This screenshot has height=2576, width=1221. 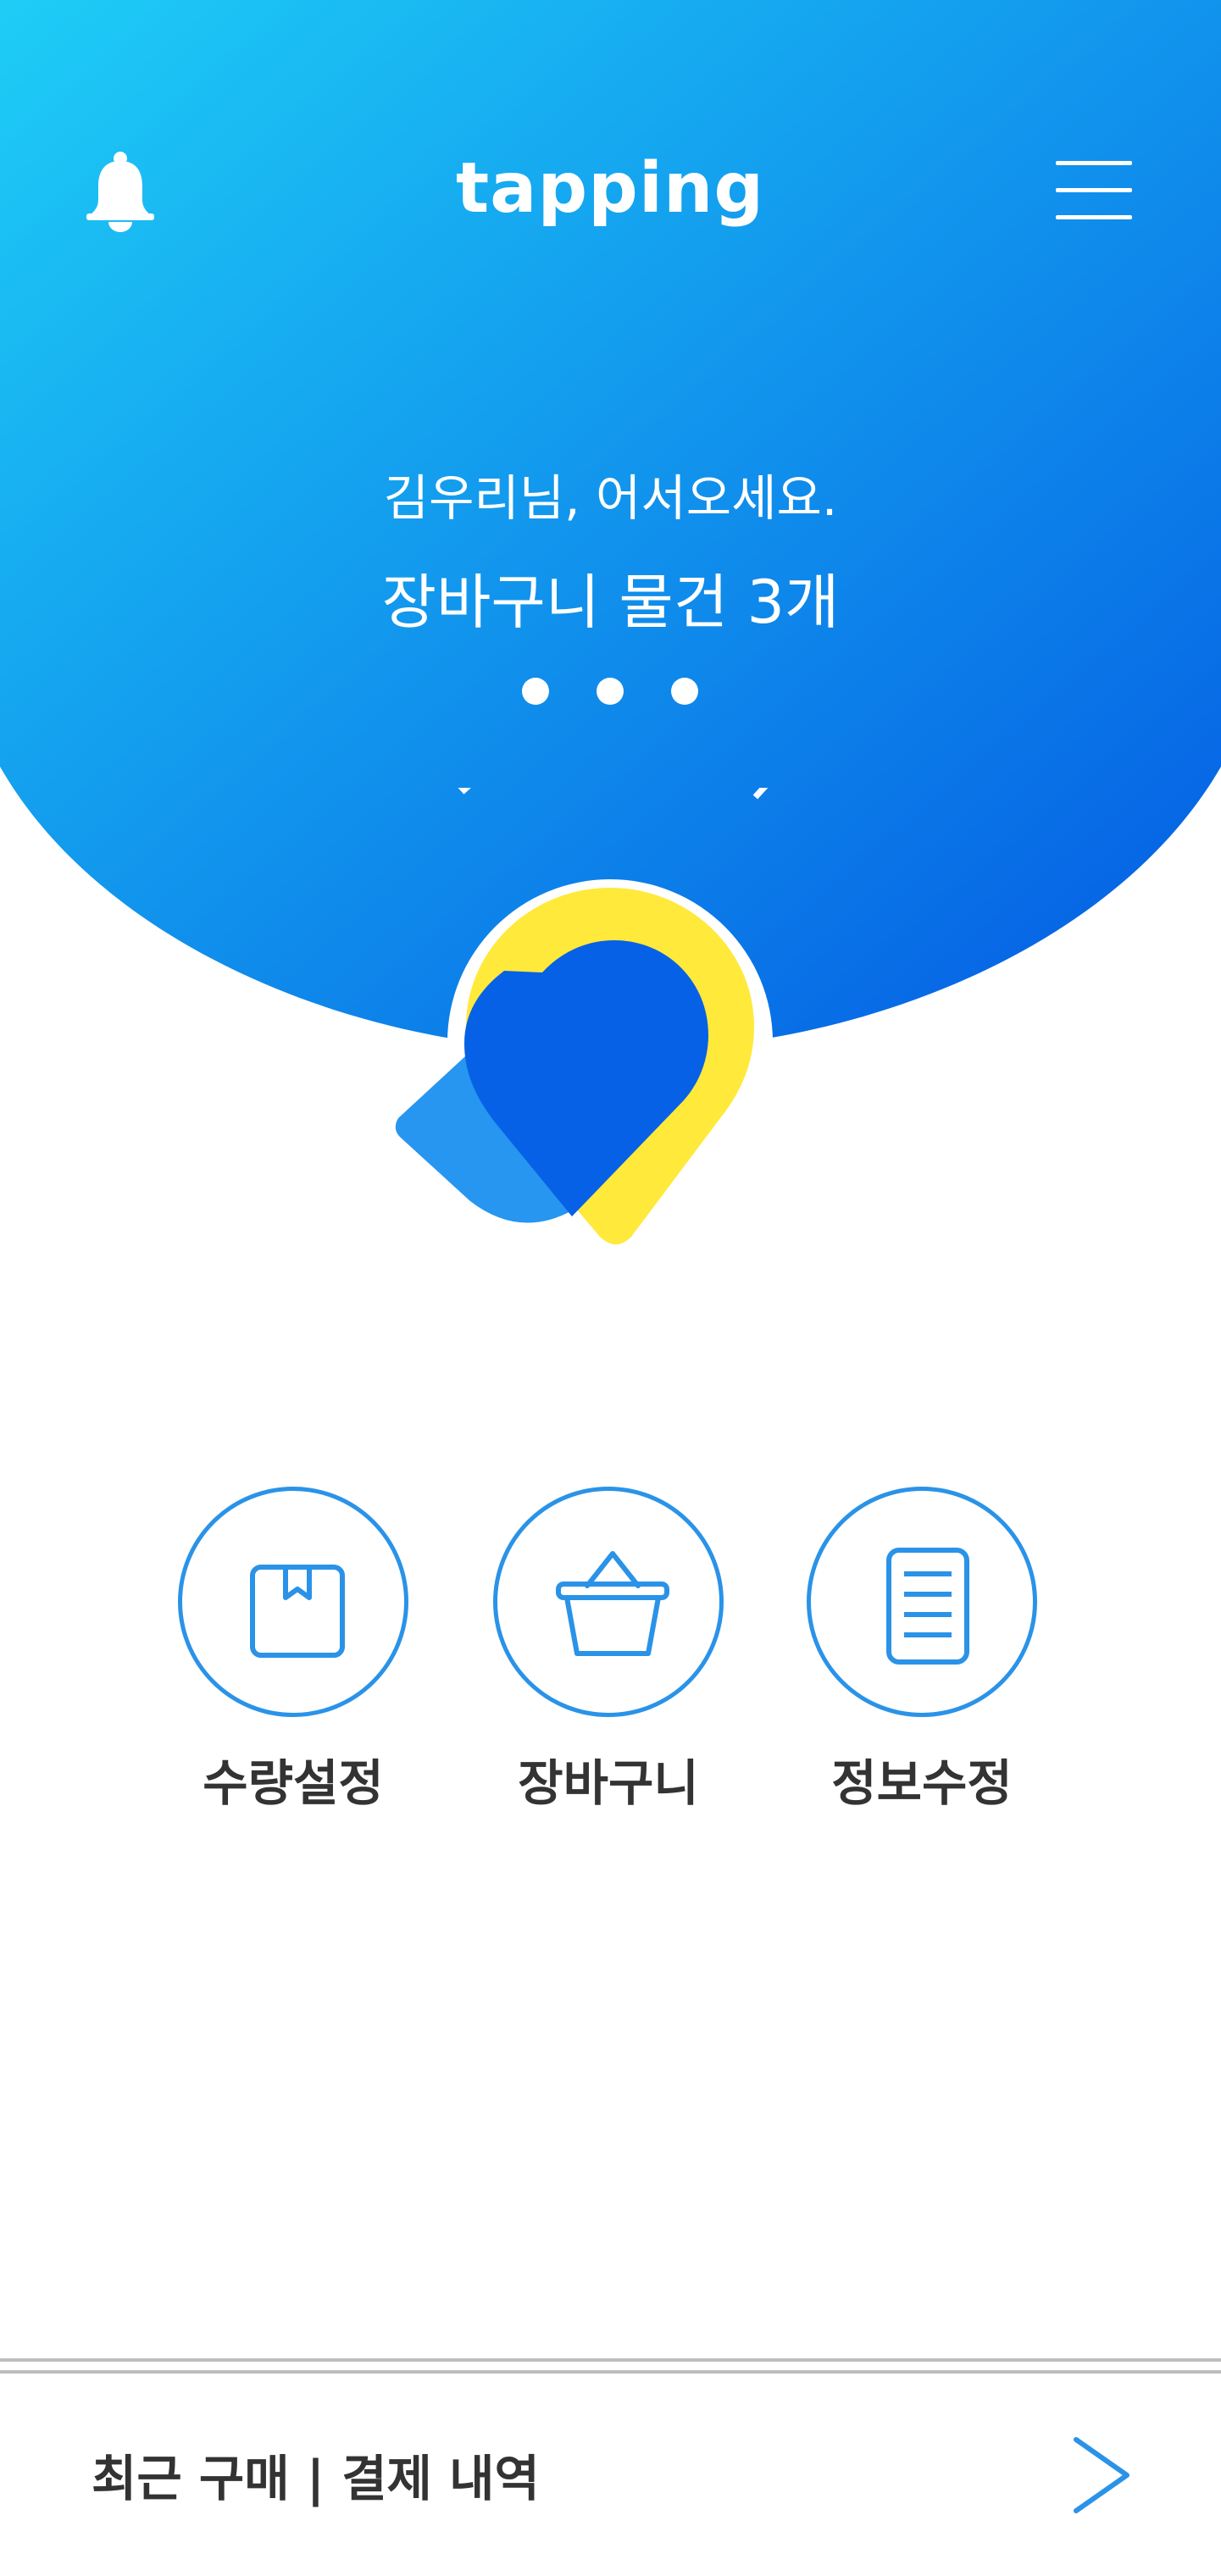 What do you see at coordinates (610, 2478) in the screenshot?
I see `purchase-history-link: 최근 구매 | 결제 내역` at bounding box center [610, 2478].